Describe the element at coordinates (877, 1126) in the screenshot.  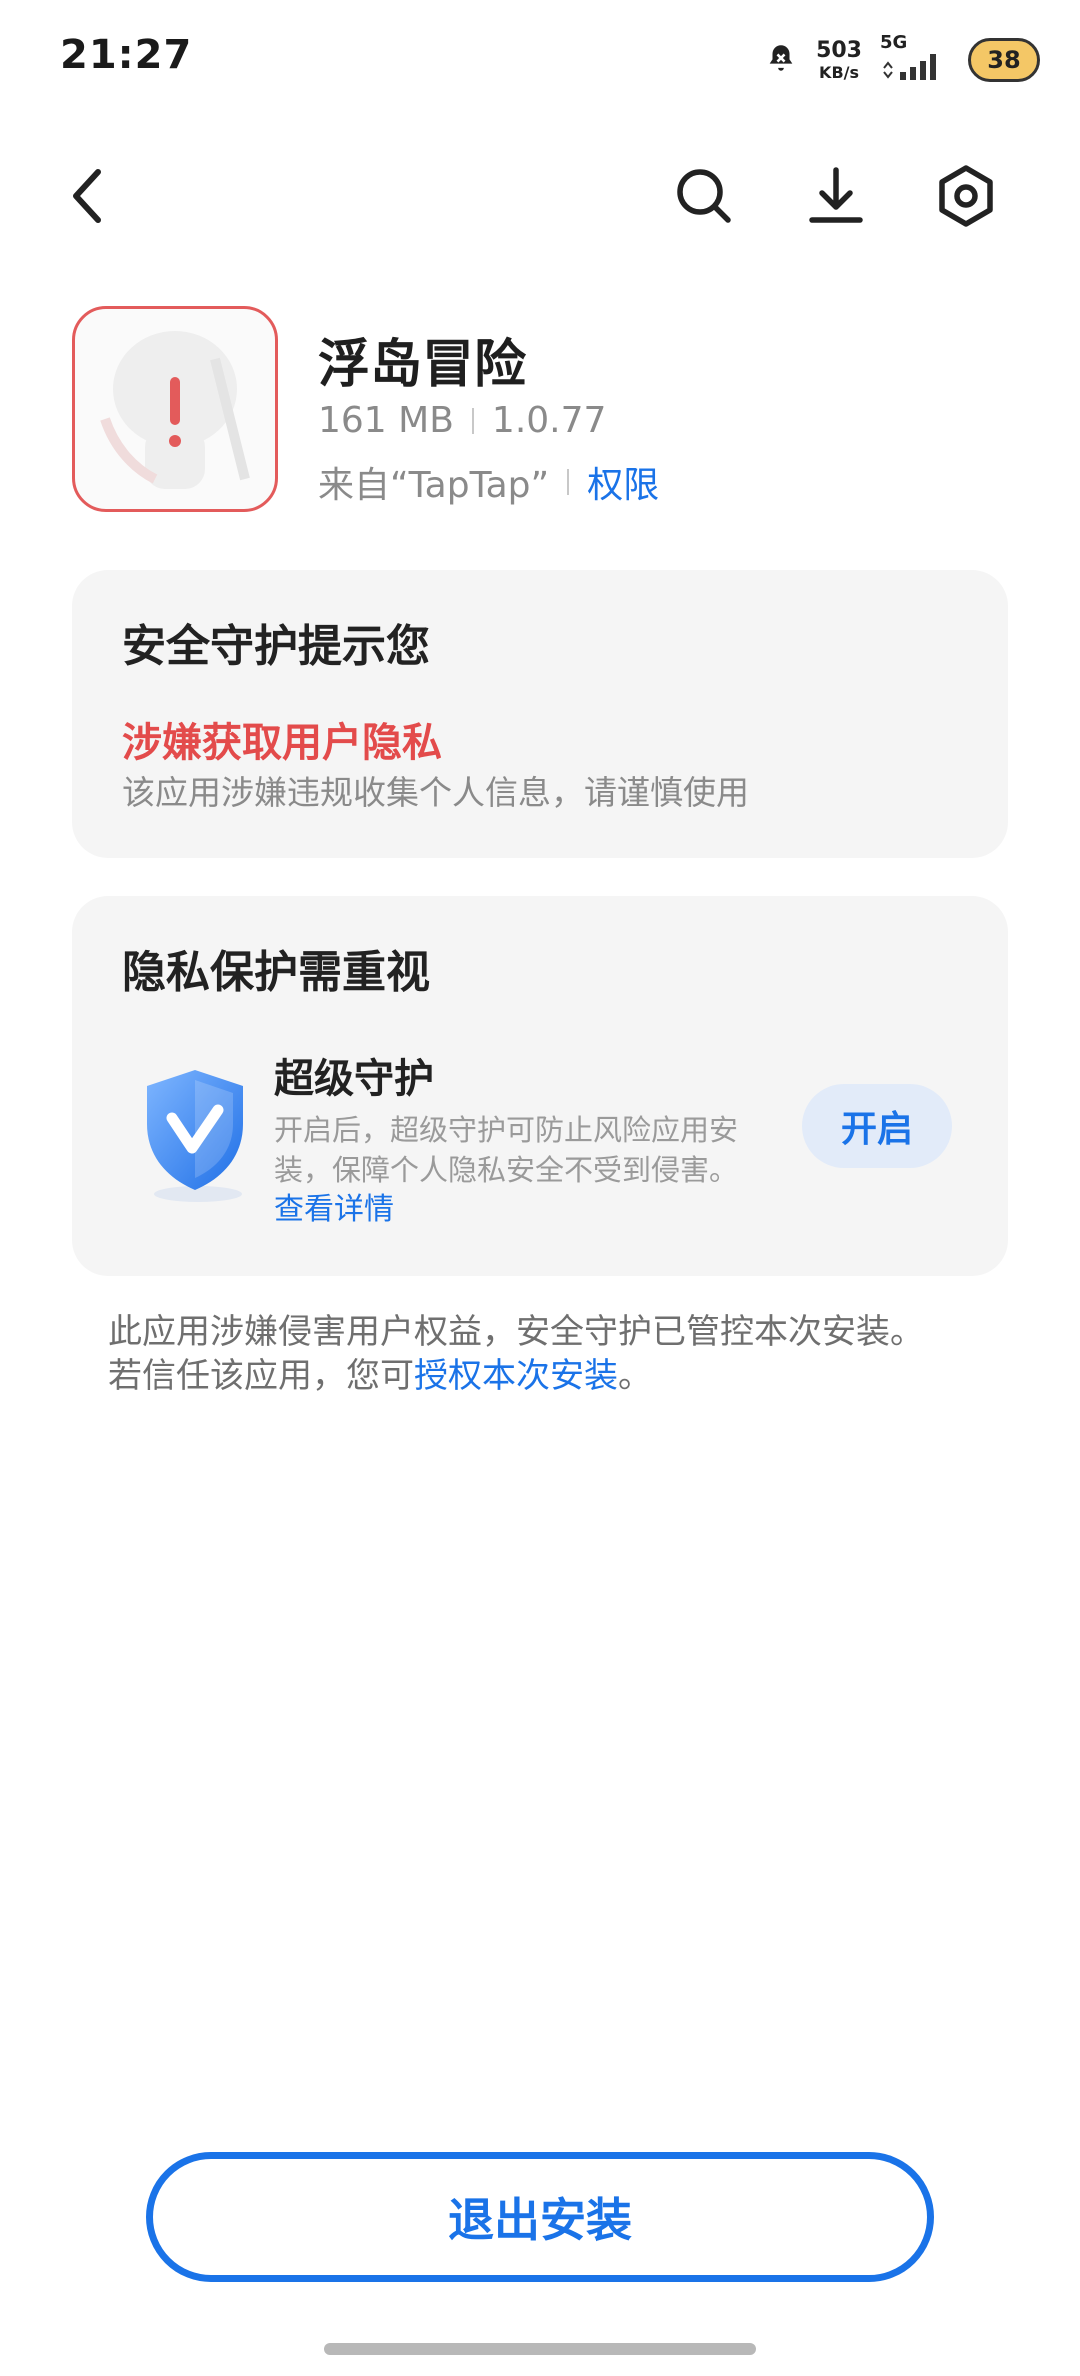
I see `enable-protection-button: 开启` at that location.